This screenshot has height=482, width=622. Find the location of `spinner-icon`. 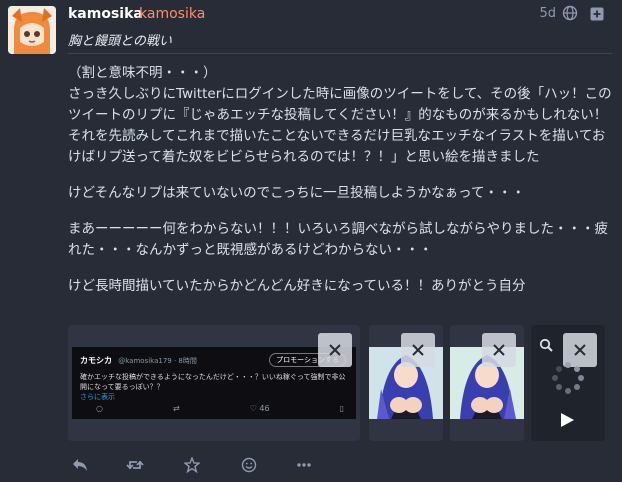

spinner-icon is located at coordinates (568, 378).